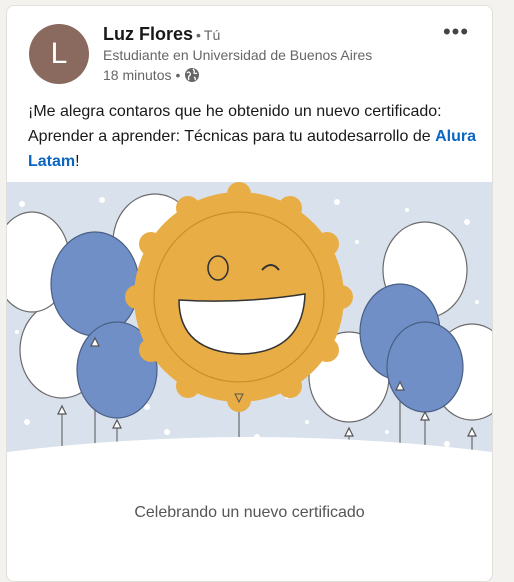 The width and height of the screenshot is (514, 582). I want to click on more-options-button: •••, so click(456, 34).